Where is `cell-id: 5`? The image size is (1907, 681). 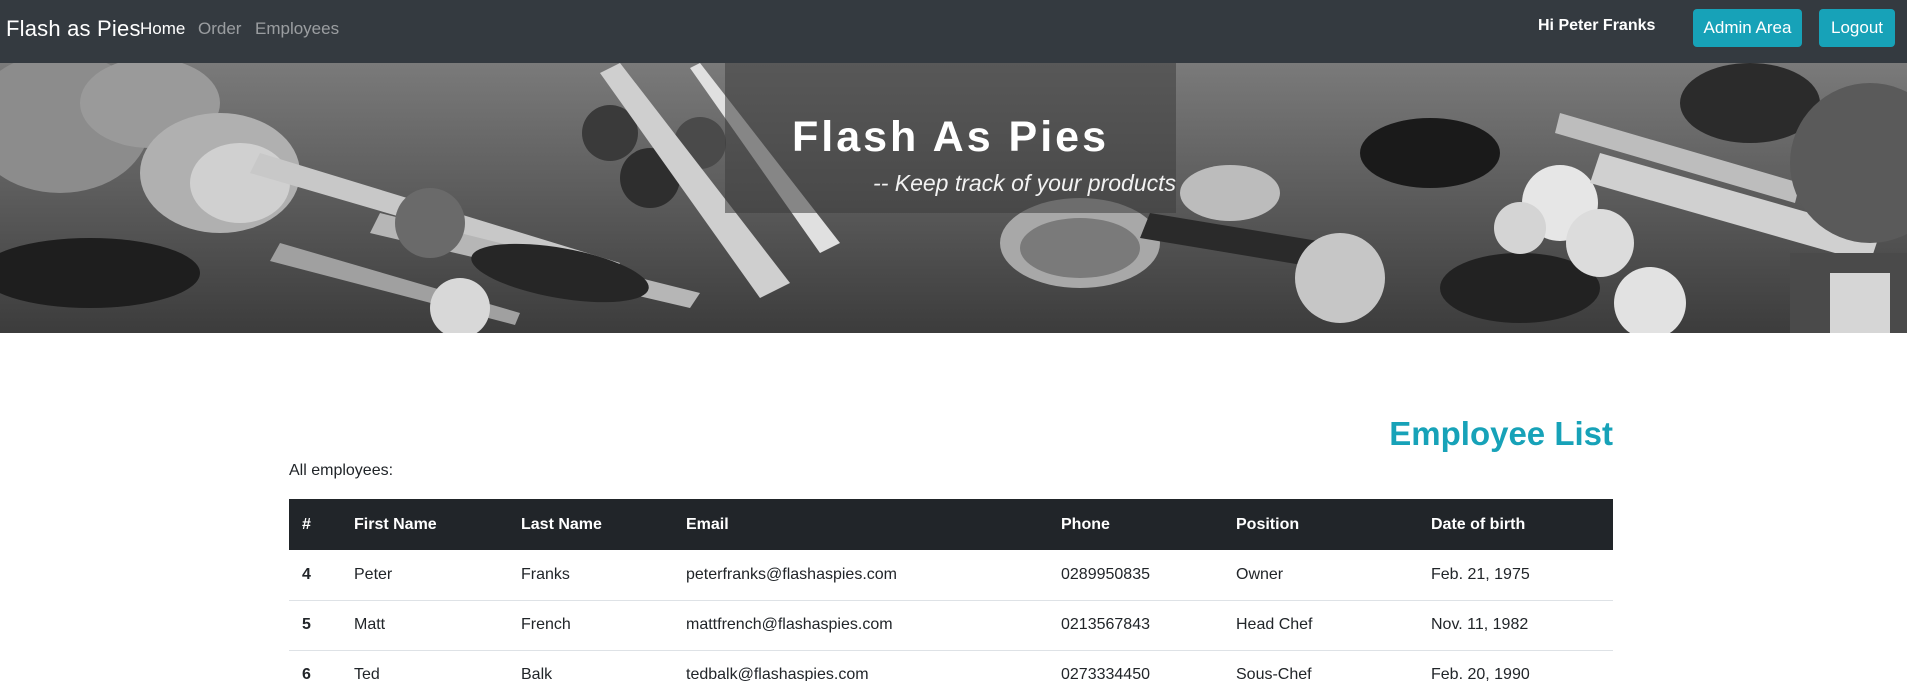 cell-id: 5 is located at coordinates (315, 625).